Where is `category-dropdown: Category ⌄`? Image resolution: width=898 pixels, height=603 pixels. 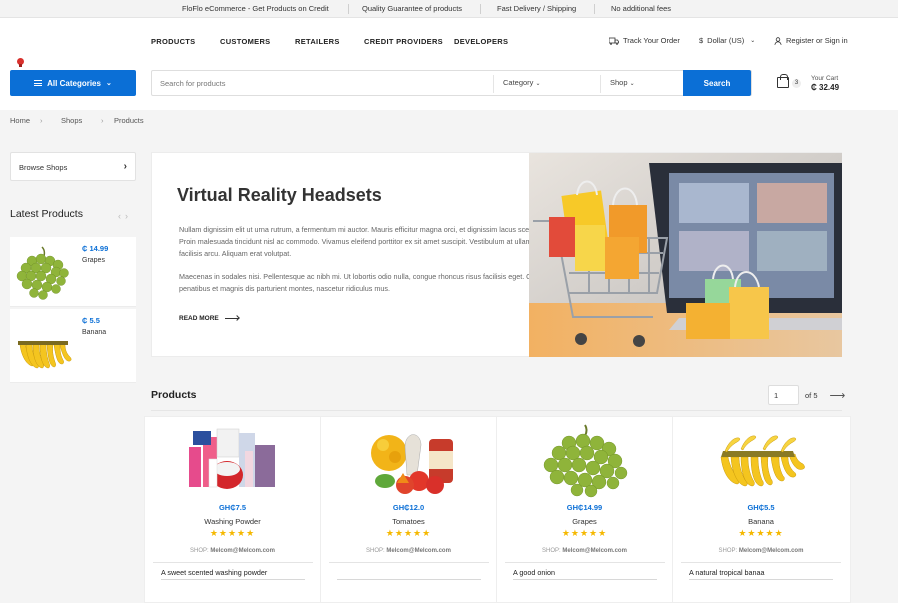 category-dropdown: Category ⌄ is located at coordinates (522, 82).